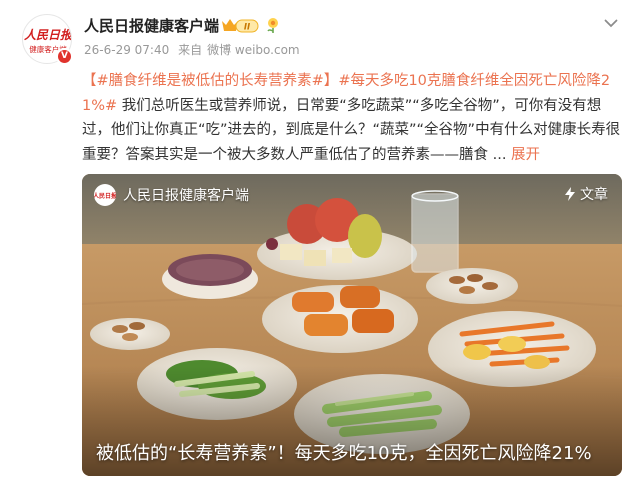  I want to click on card-caption: 被低估的“长寿营养素”！每天多吃10克，全因死亡风险降21%, so click(344, 453).